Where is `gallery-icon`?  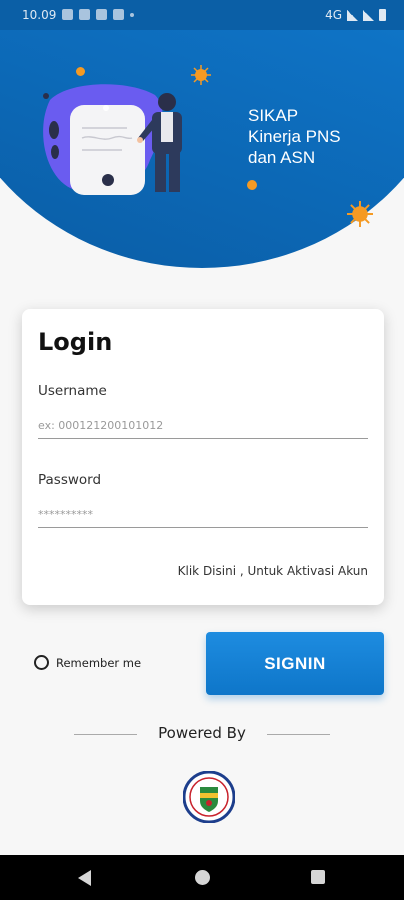
gallery-icon is located at coordinates (67, 14).